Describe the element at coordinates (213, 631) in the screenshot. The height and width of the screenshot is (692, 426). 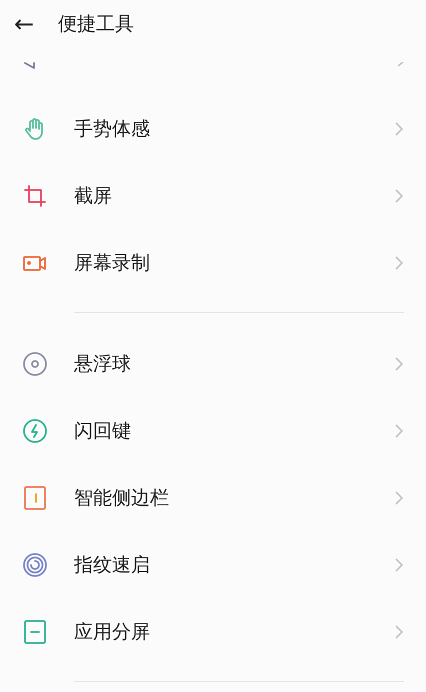
I see `settings-row: 应用分屏` at that location.